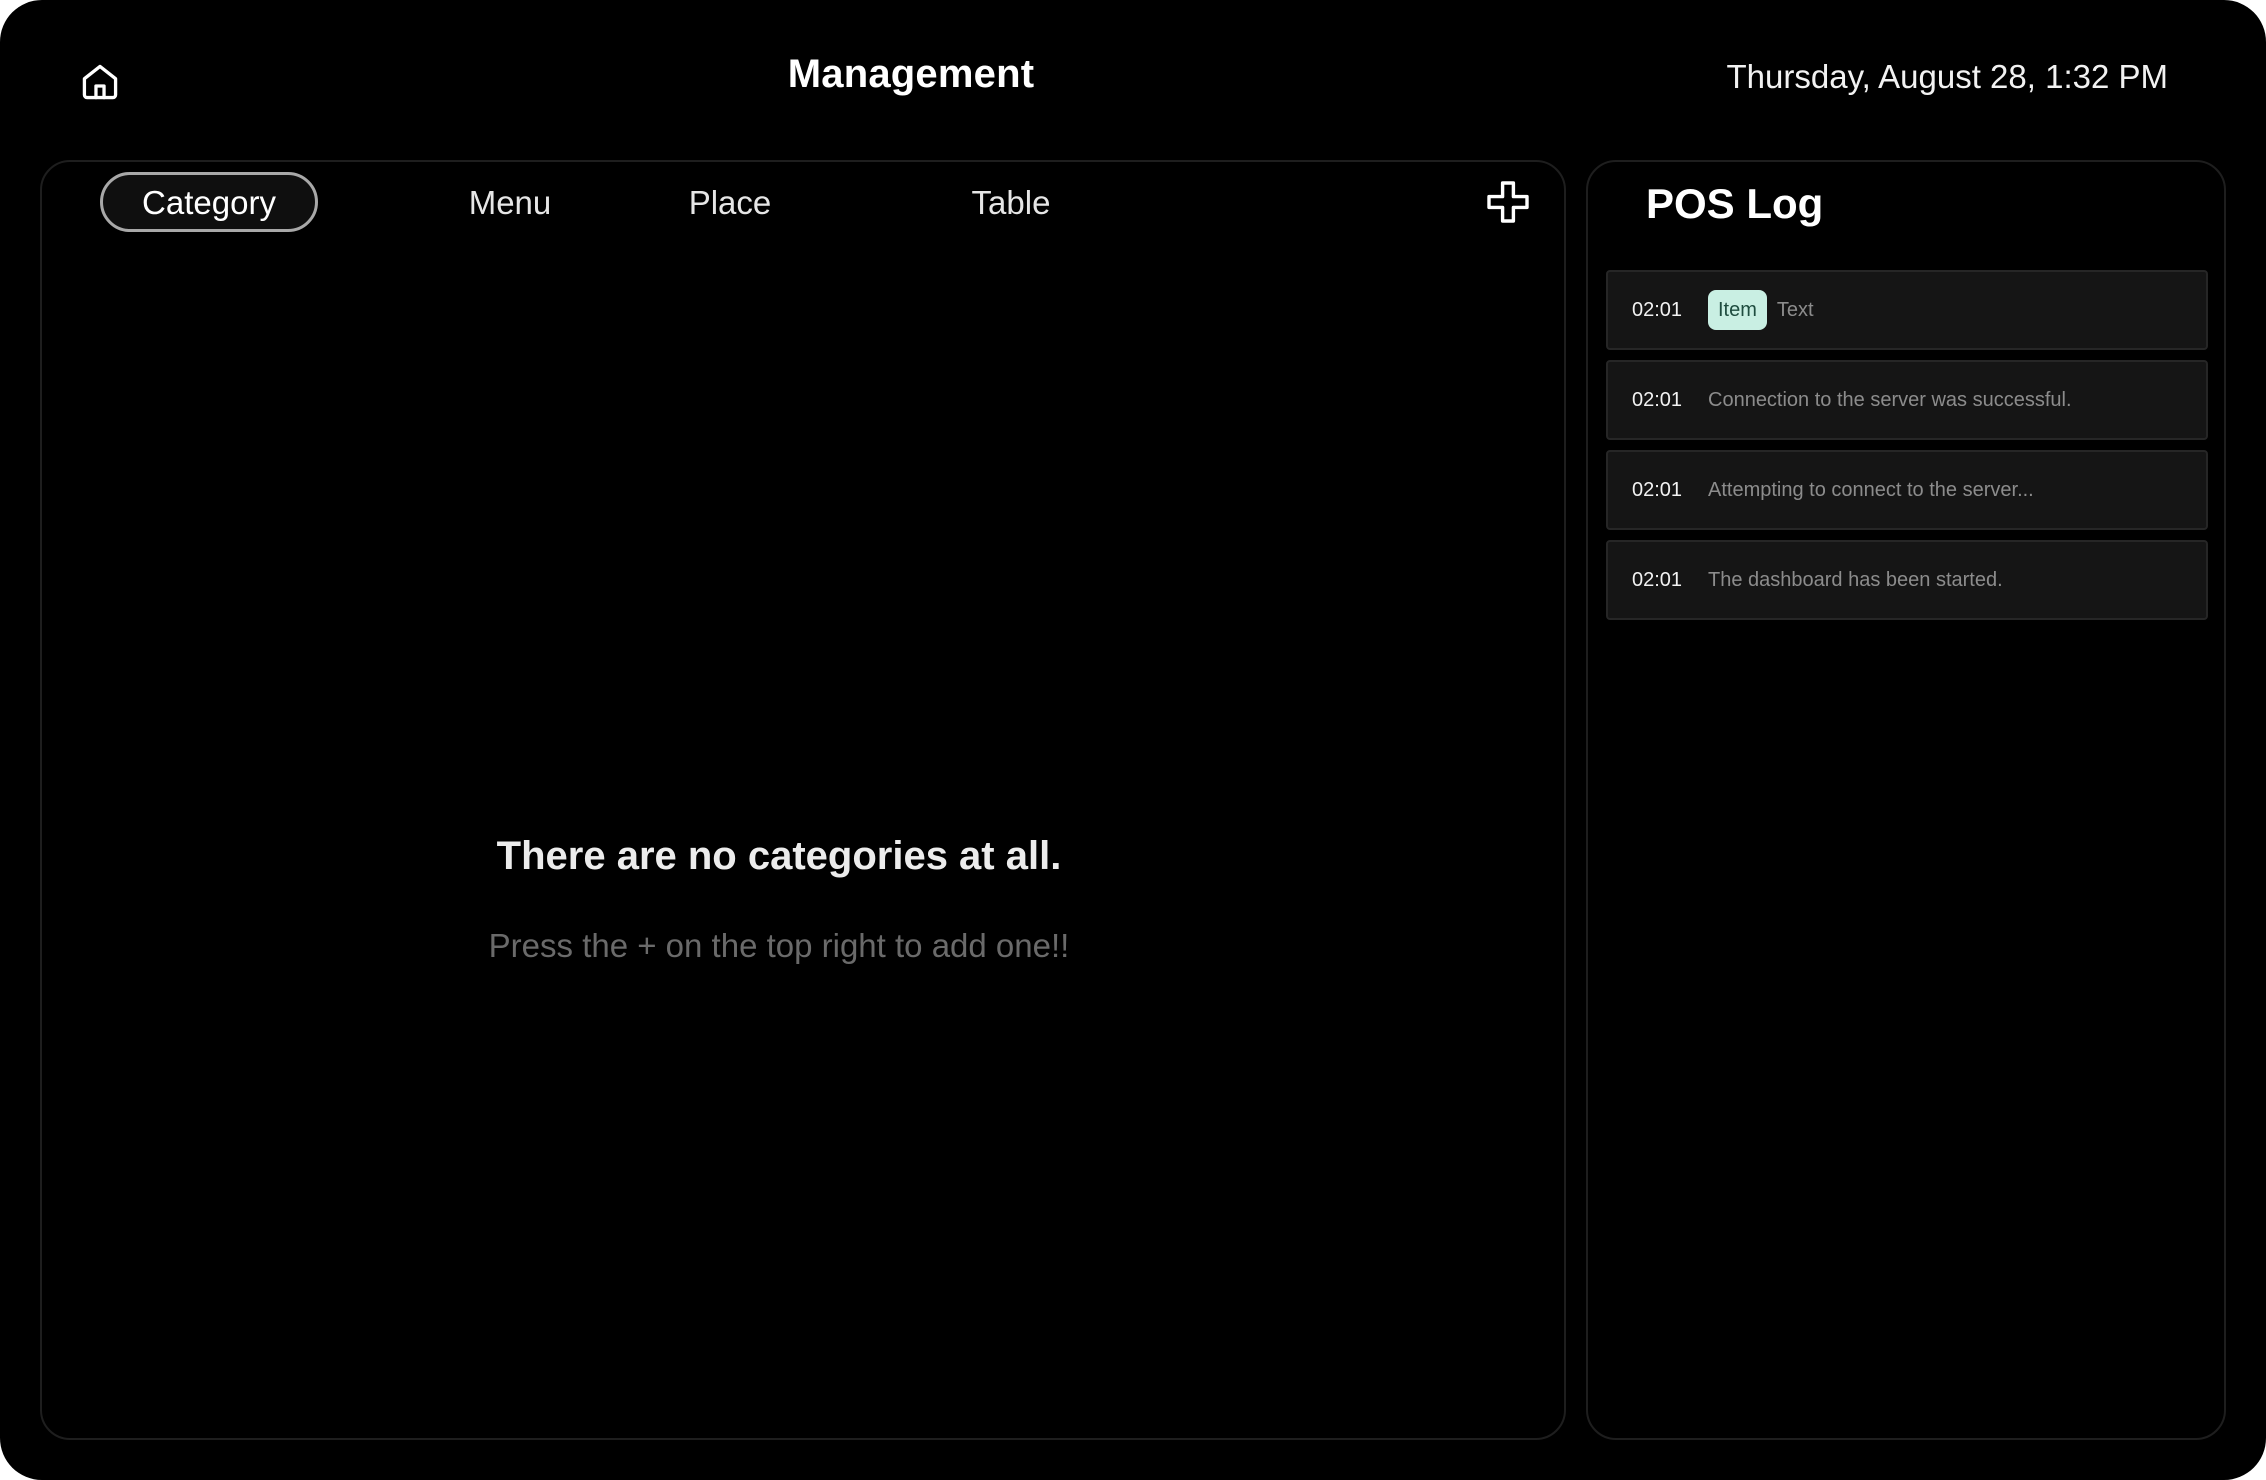 The height and width of the screenshot is (1480, 2266). What do you see at coordinates (209, 202) in the screenshot?
I see `tab-category: Category` at bounding box center [209, 202].